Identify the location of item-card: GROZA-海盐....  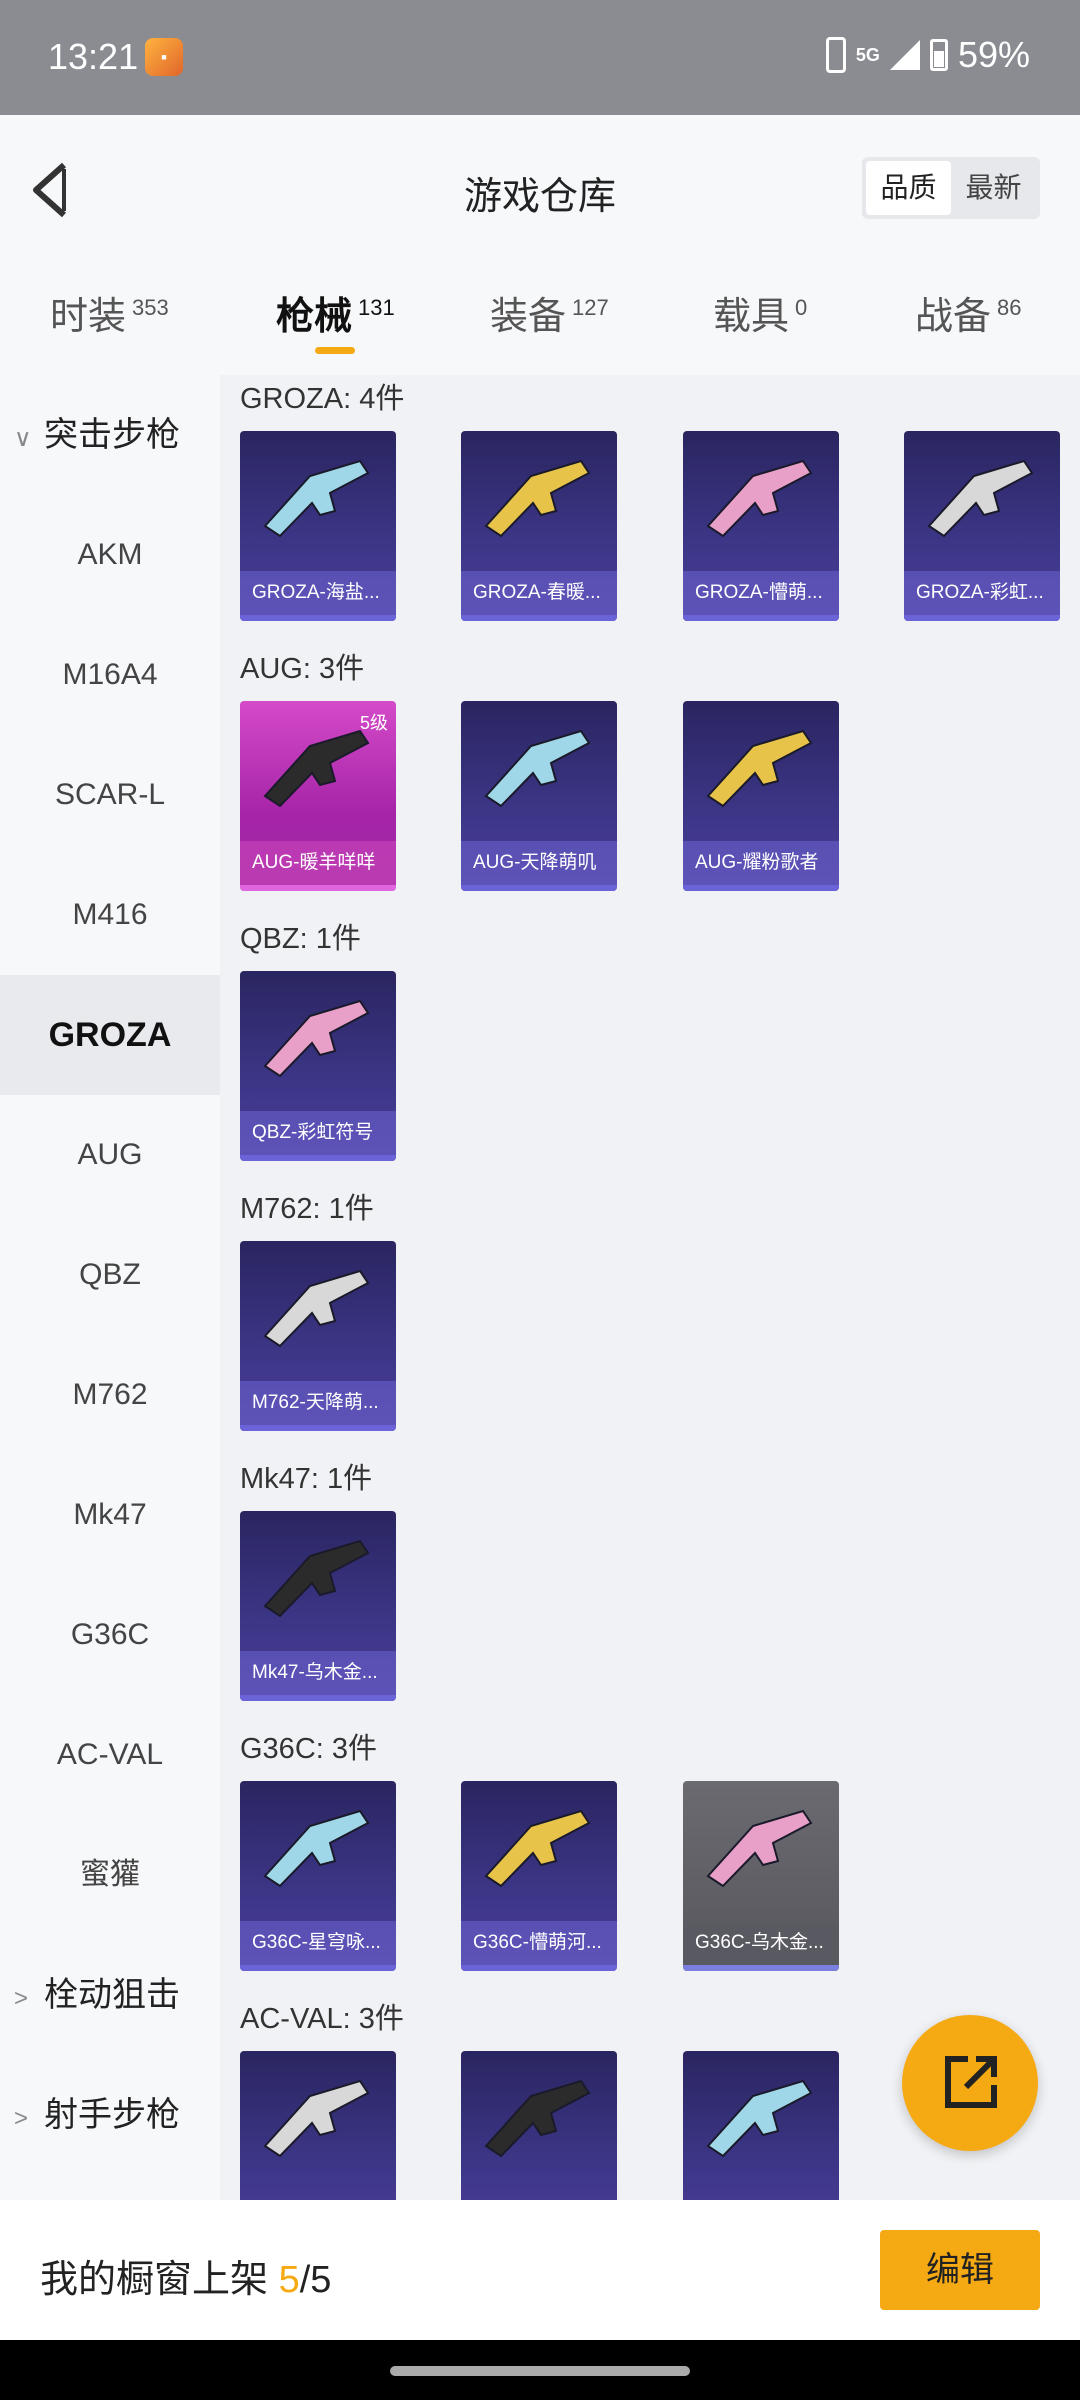
(318, 526).